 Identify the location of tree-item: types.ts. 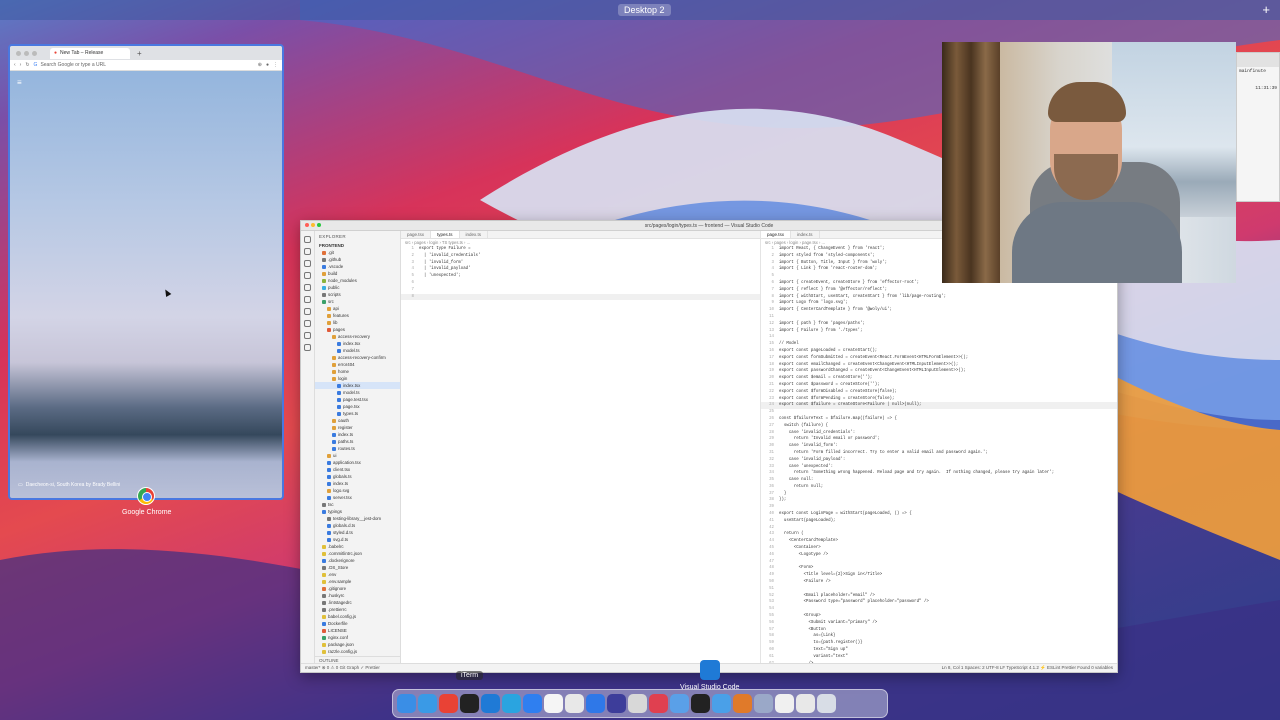
(357, 413).